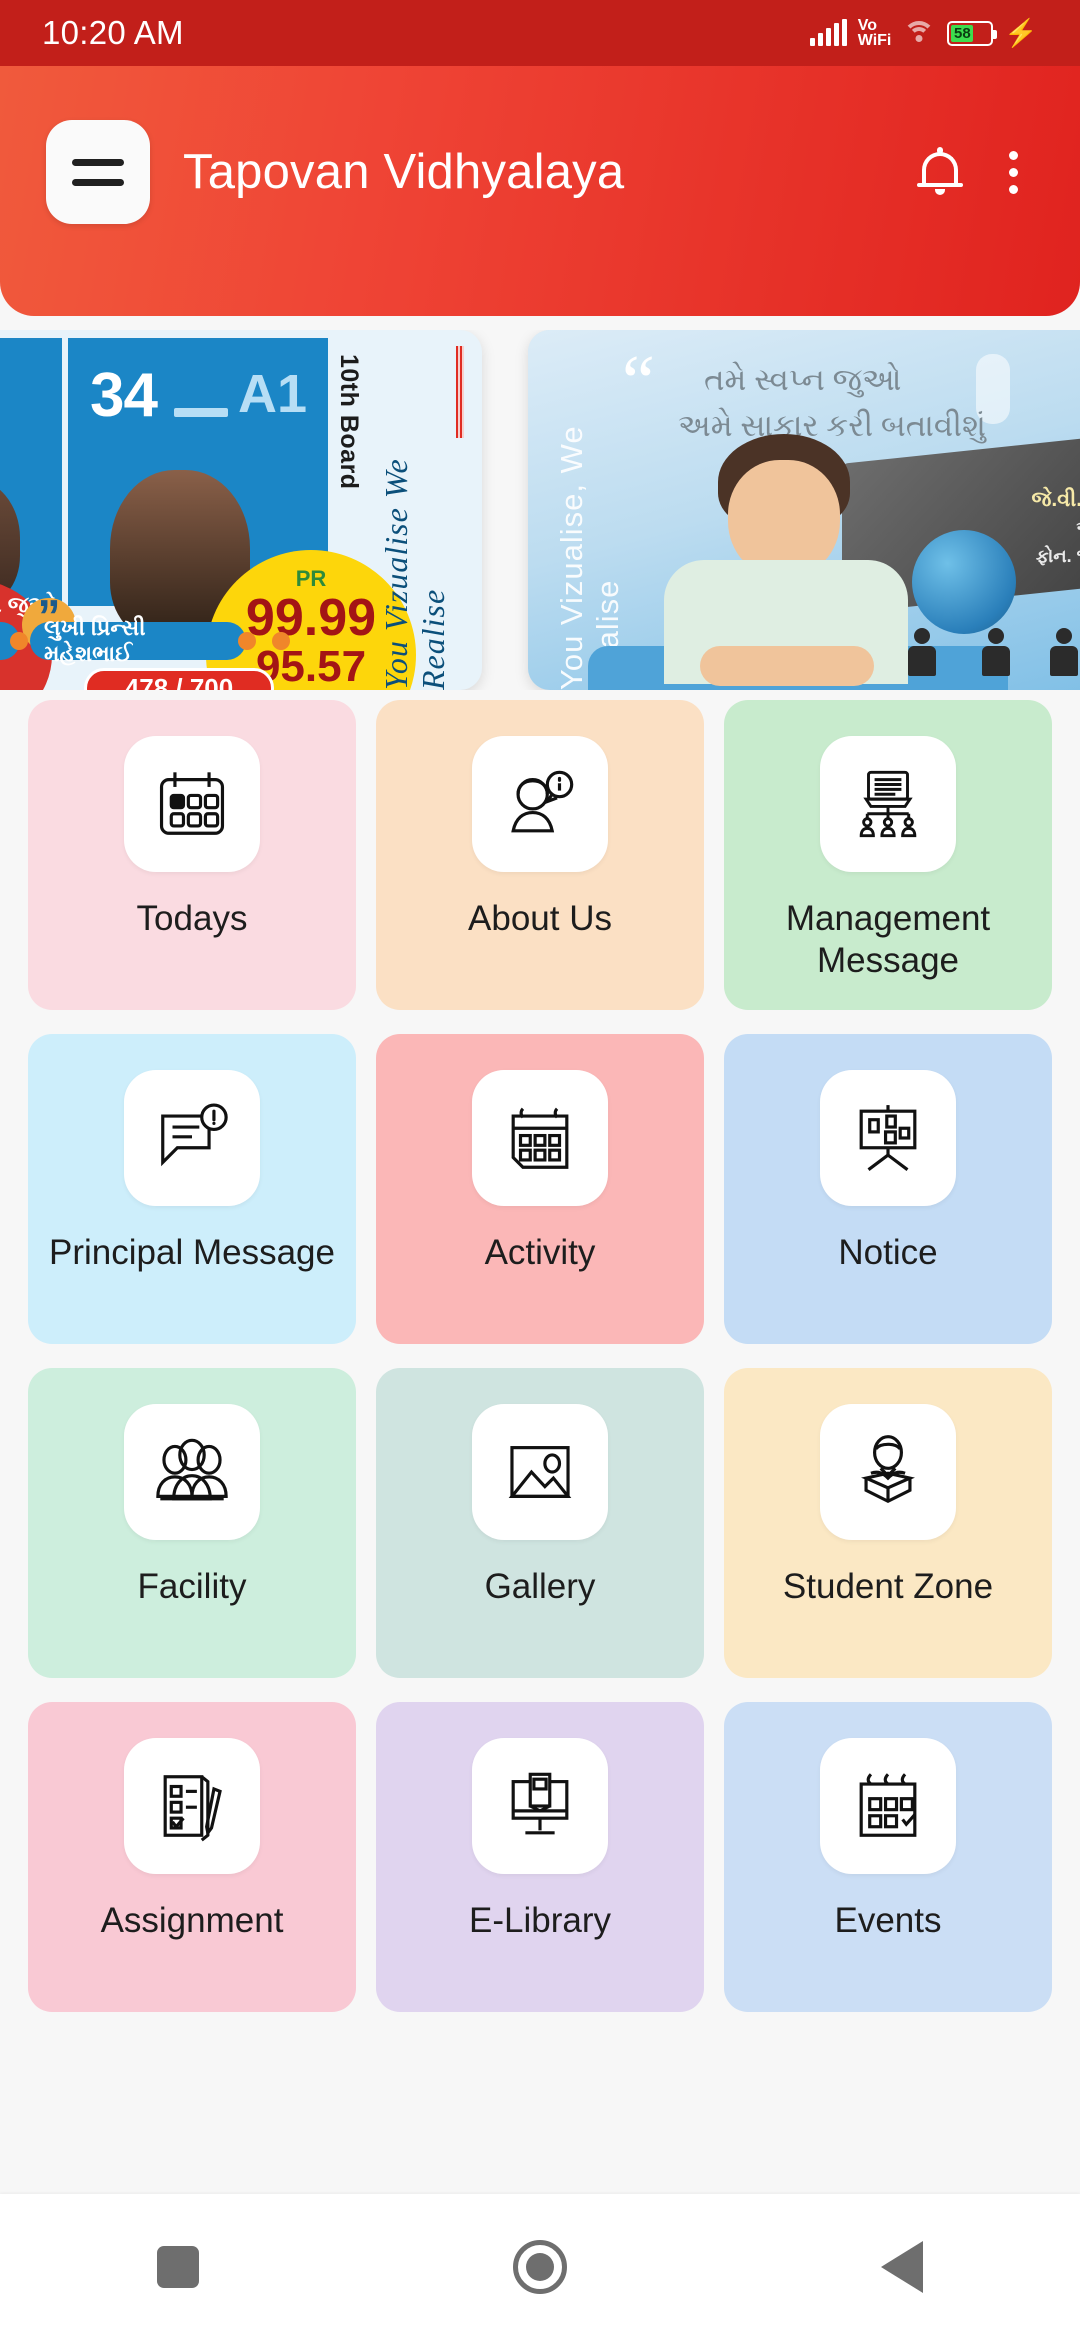  What do you see at coordinates (888, 1806) in the screenshot?
I see `calendar-check-icon` at bounding box center [888, 1806].